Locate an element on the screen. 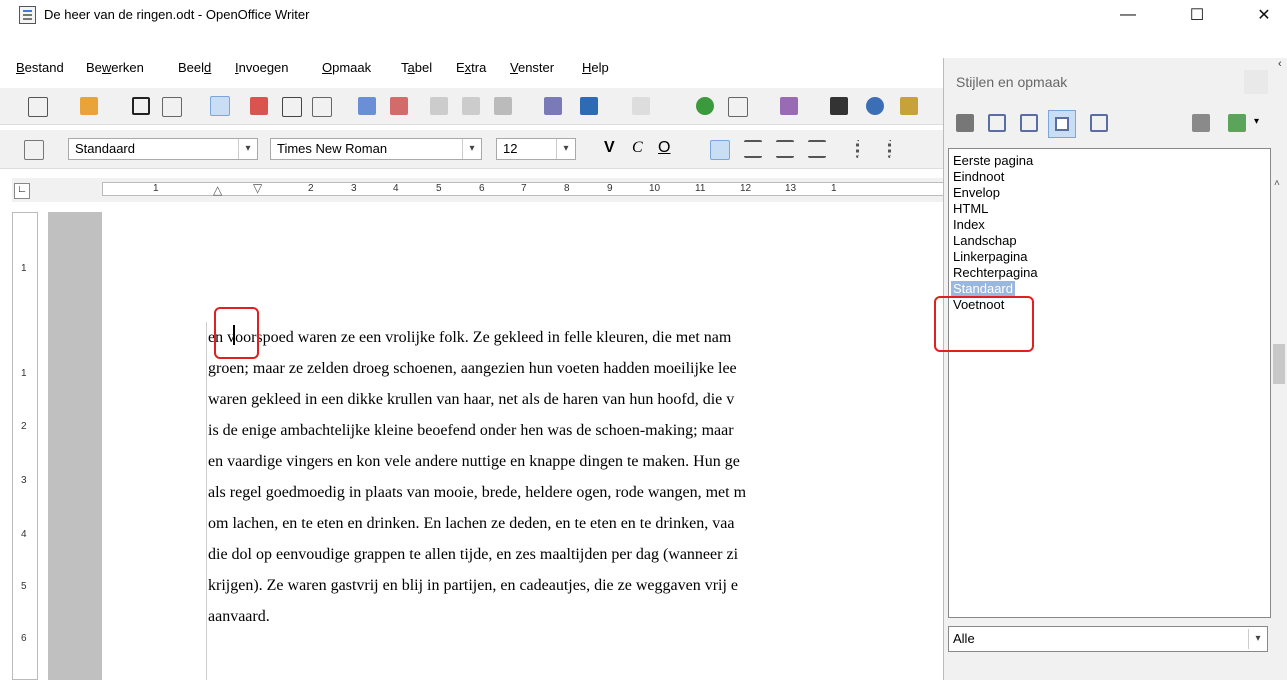 The width and height of the screenshot is (1287, 680). vruler-label: 2 is located at coordinates (24, 426).